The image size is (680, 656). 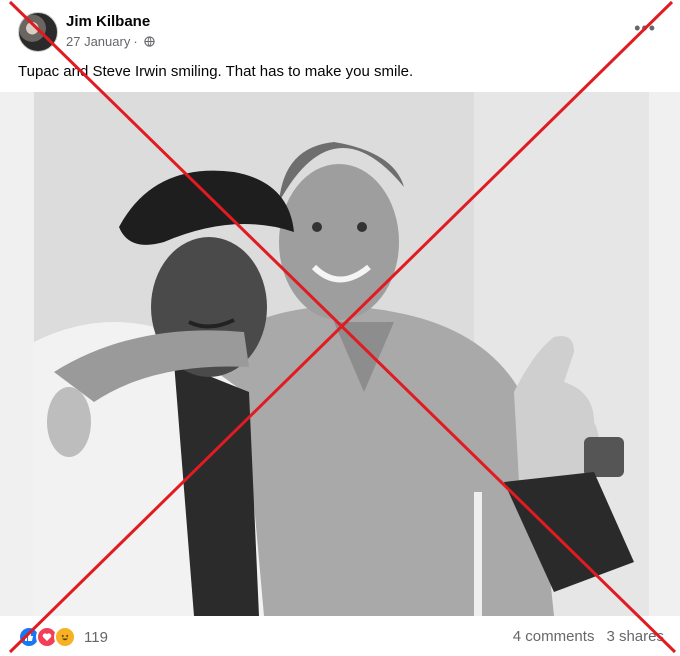 I want to click on post-stats: 4 comments 3 shares, so click(x=588, y=636).